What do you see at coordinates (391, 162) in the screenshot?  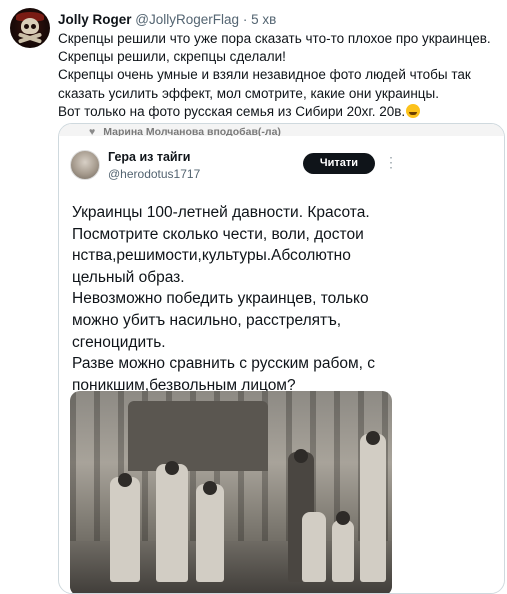 I see `more-vertical-icon: ⋮` at bounding box center [391, 162].